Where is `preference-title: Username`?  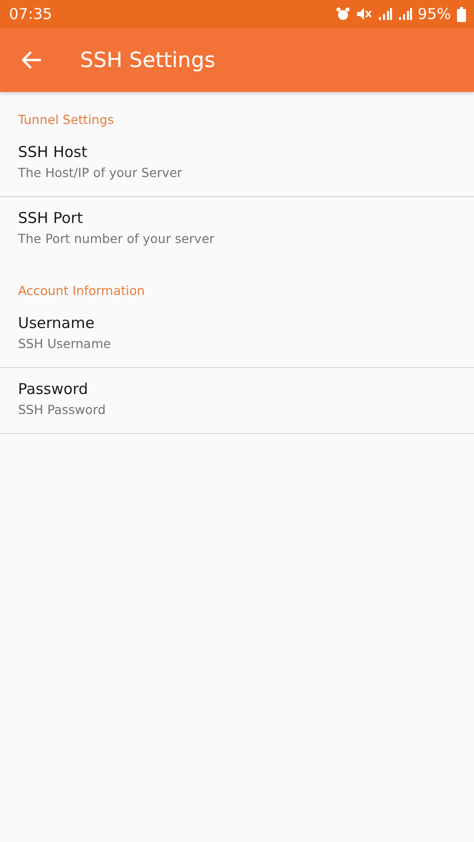
preference-title: Username is located at coordinates (57, 323).